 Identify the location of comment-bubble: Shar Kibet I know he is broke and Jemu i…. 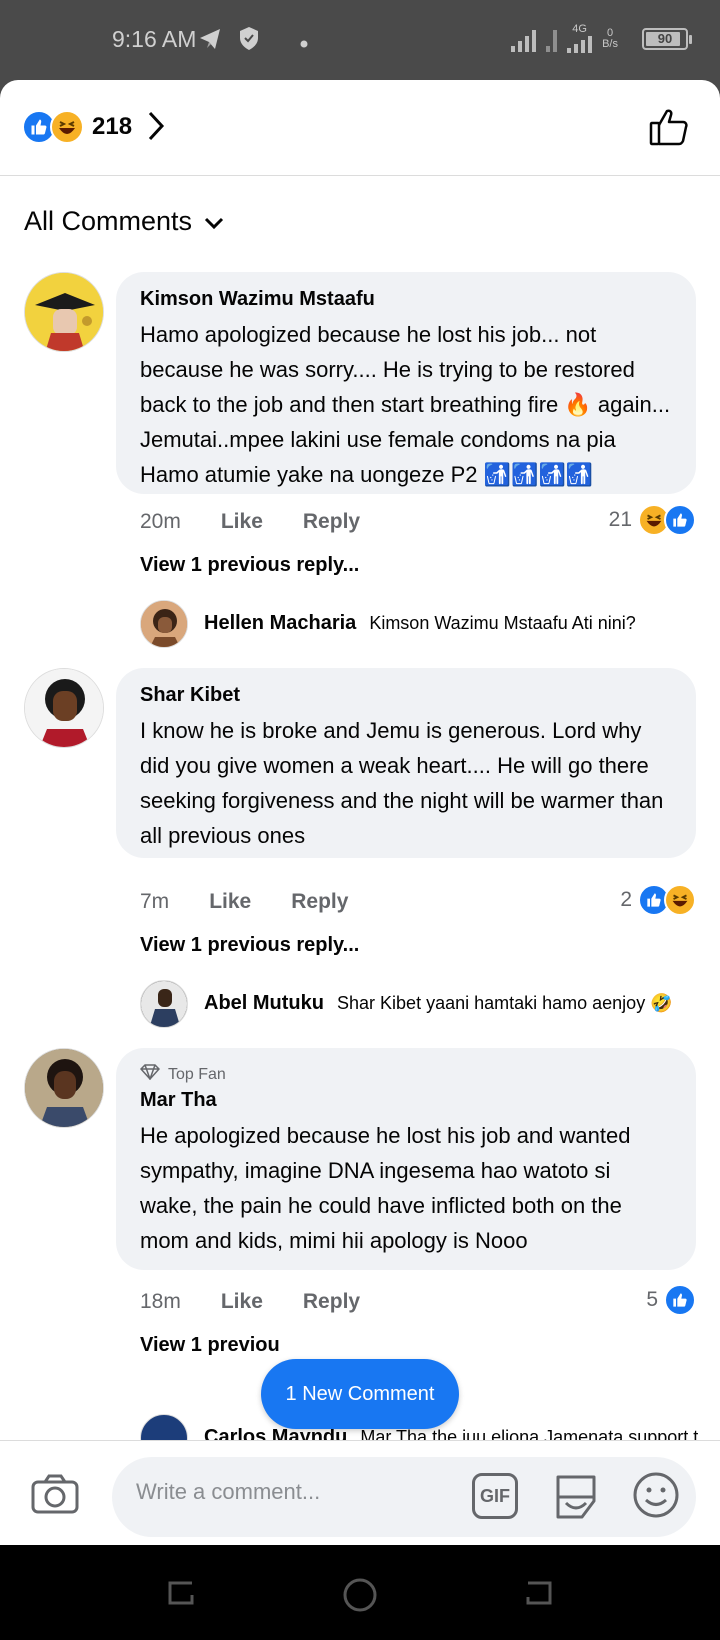
(406, 763).